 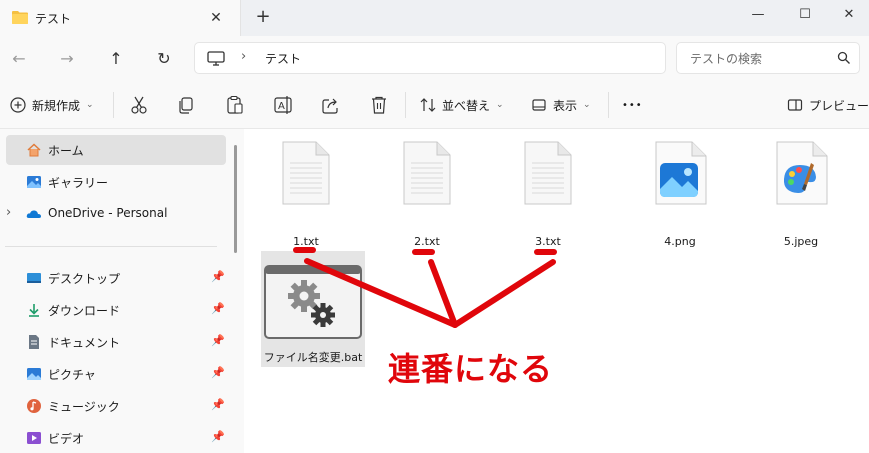 What do you see at coordinates (244, 56) in the screenshot?
I see `breadcrumb-chevron-icon: ›` at bounding box center [244, 56].